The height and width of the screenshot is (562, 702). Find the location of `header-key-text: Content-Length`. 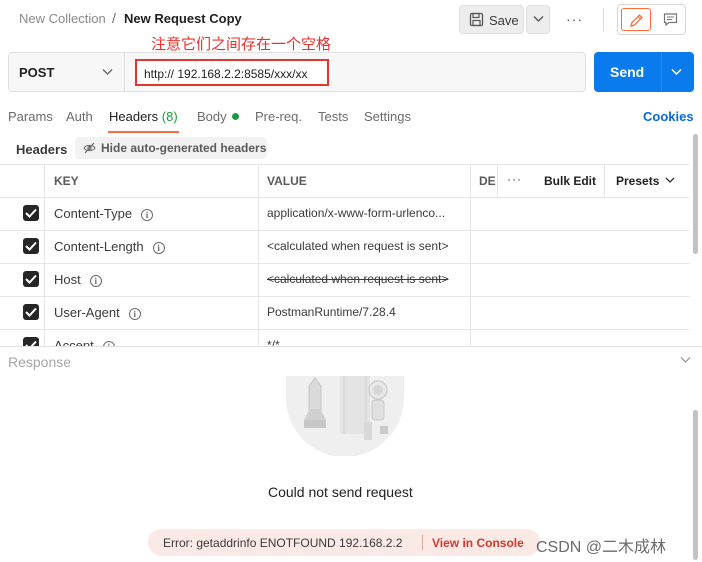

header-key-text: Content-Length is located at coordinates (99, 246).